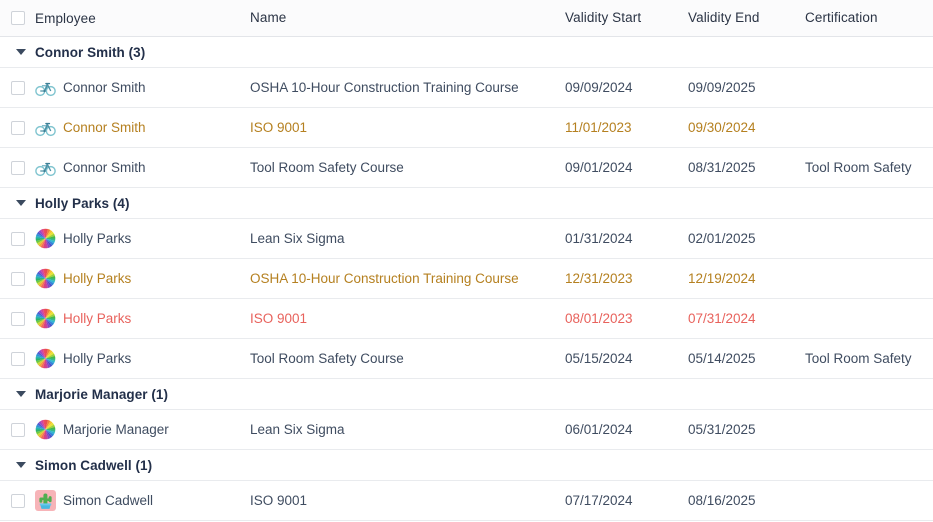 The image size is (933, 522). Describe the element at coordinates (599, 167) in the screenshot. I see `validity-start-value: 09/01/2024` at that location.